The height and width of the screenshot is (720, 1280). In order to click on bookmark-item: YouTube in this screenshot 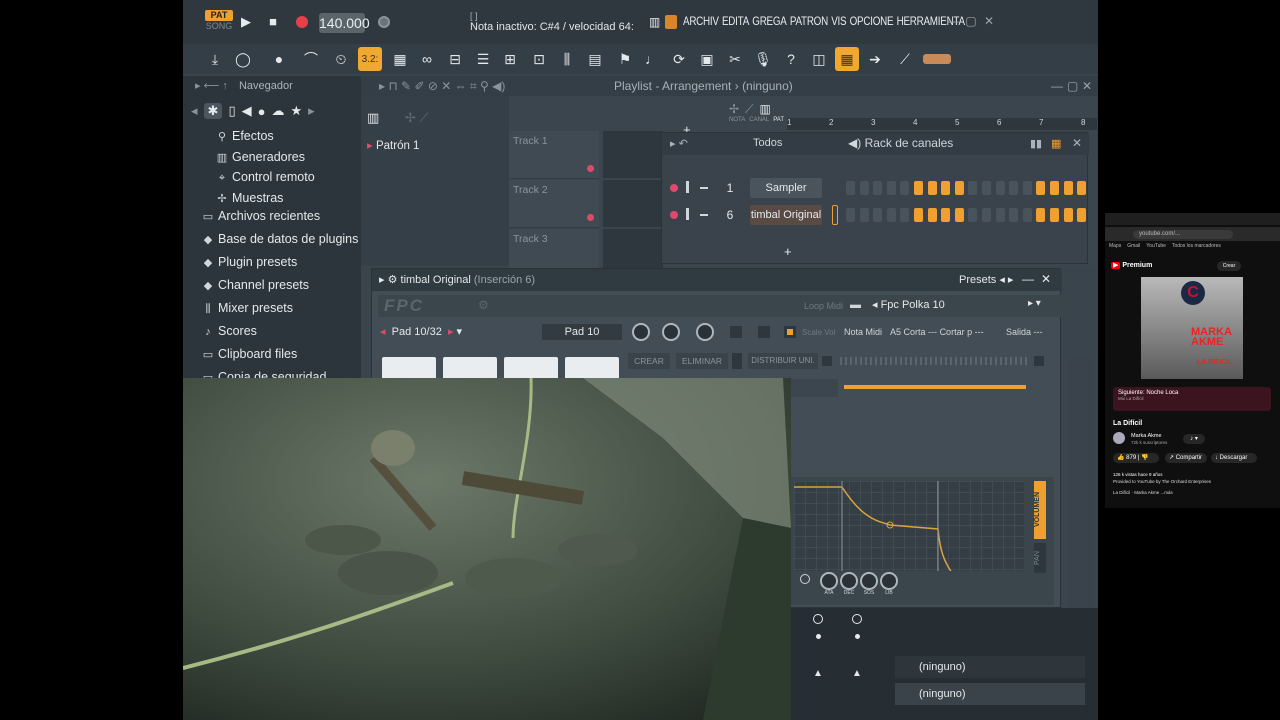, I will do `click(1156, 247)`.